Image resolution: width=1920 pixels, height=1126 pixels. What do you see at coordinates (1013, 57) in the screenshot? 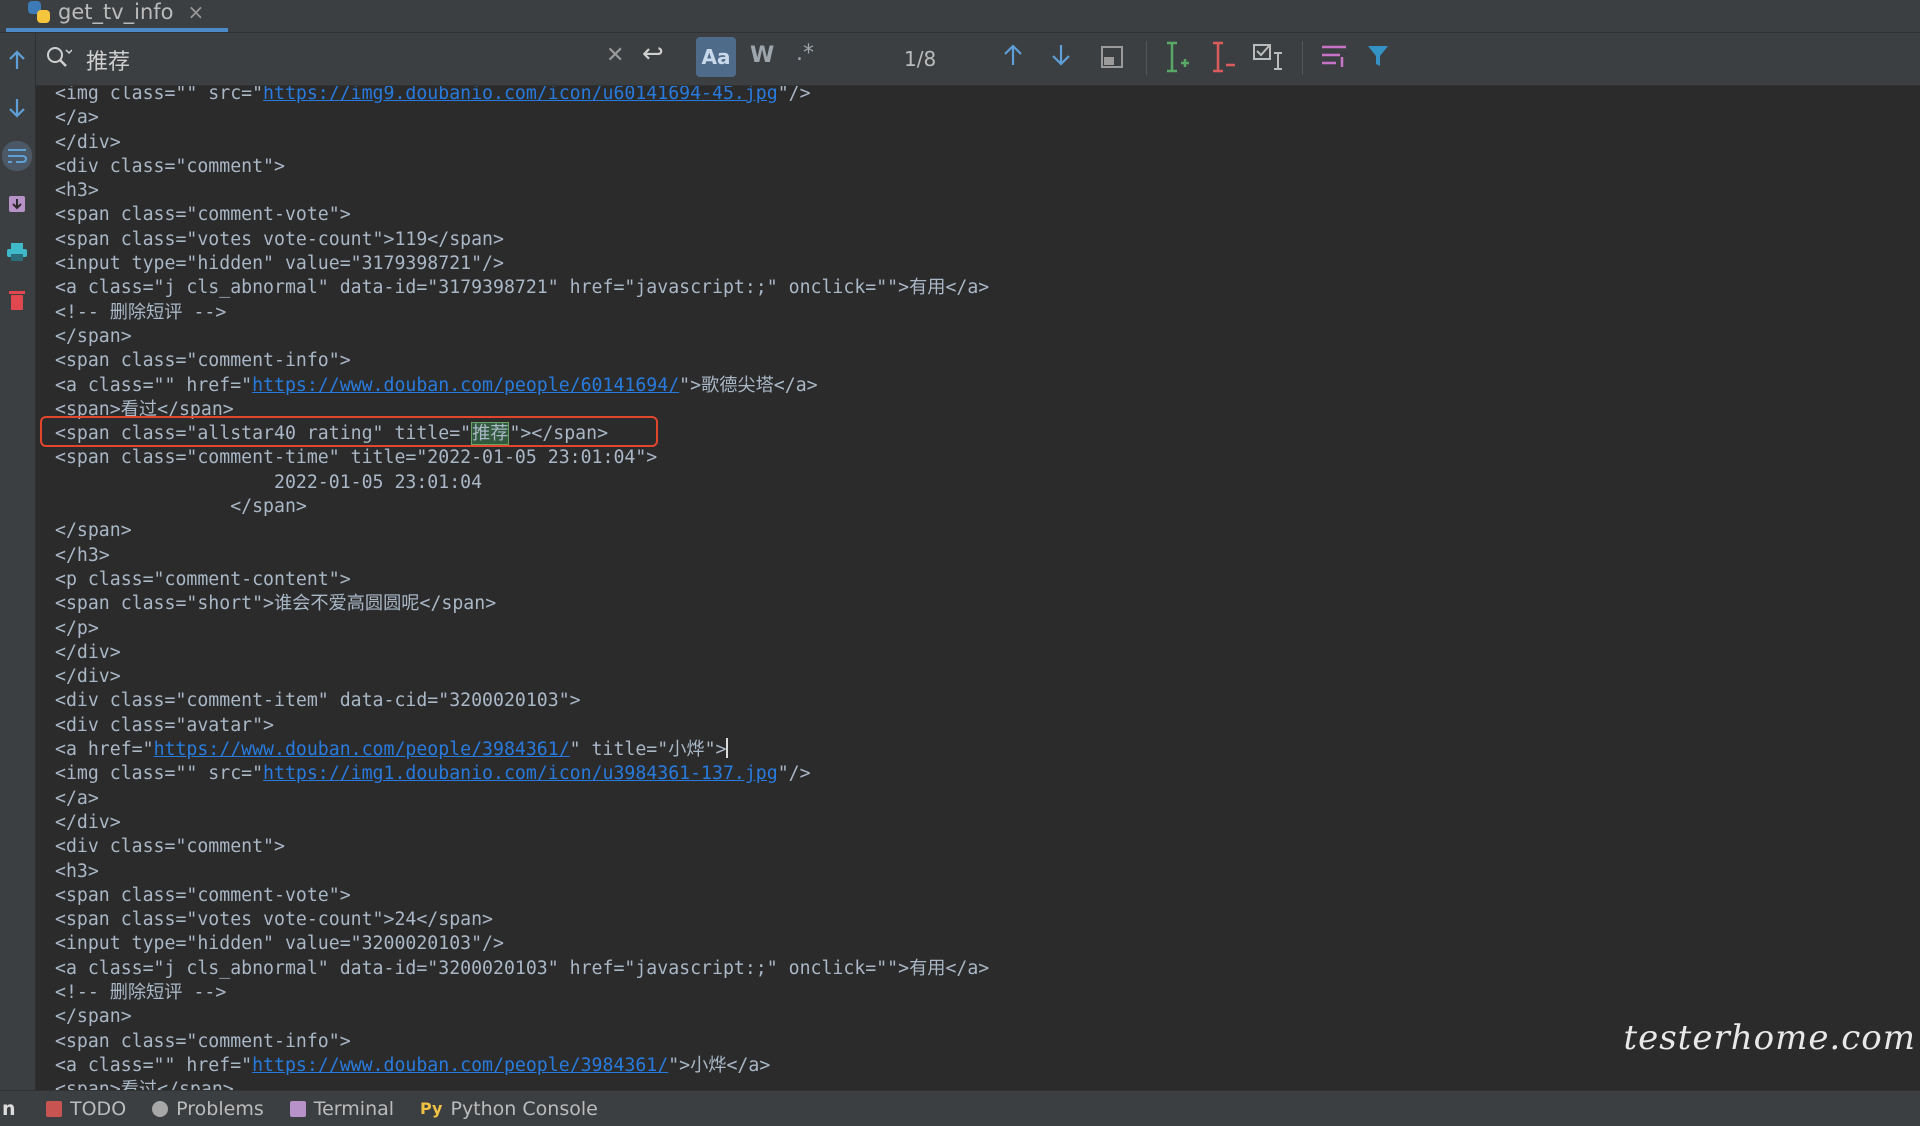
I see `previous-occurrence-icon` at bounding box center [1013, 57].